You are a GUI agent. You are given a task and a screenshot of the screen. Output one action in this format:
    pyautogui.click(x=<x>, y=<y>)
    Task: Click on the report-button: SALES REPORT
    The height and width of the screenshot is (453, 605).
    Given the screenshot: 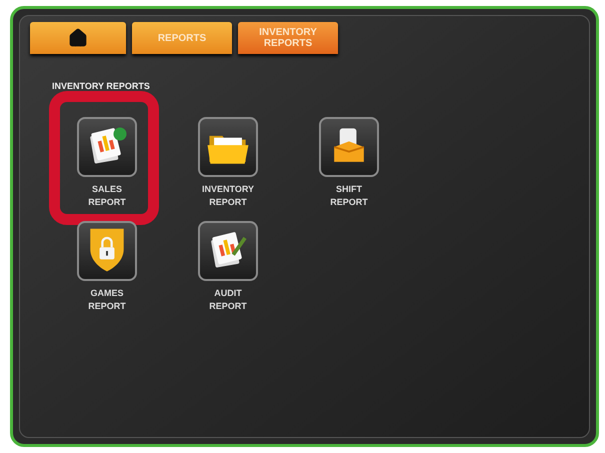 What is the action you would take?
    pyautogui.click(x=107, y=162)
    